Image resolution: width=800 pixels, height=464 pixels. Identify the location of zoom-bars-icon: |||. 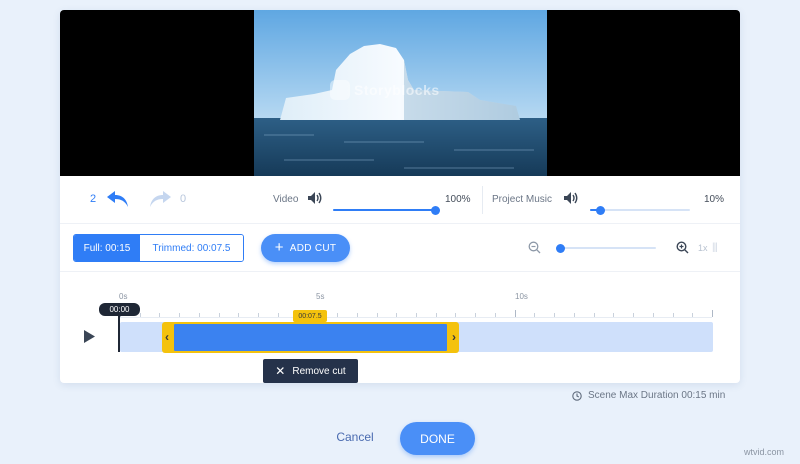
(715, 247).